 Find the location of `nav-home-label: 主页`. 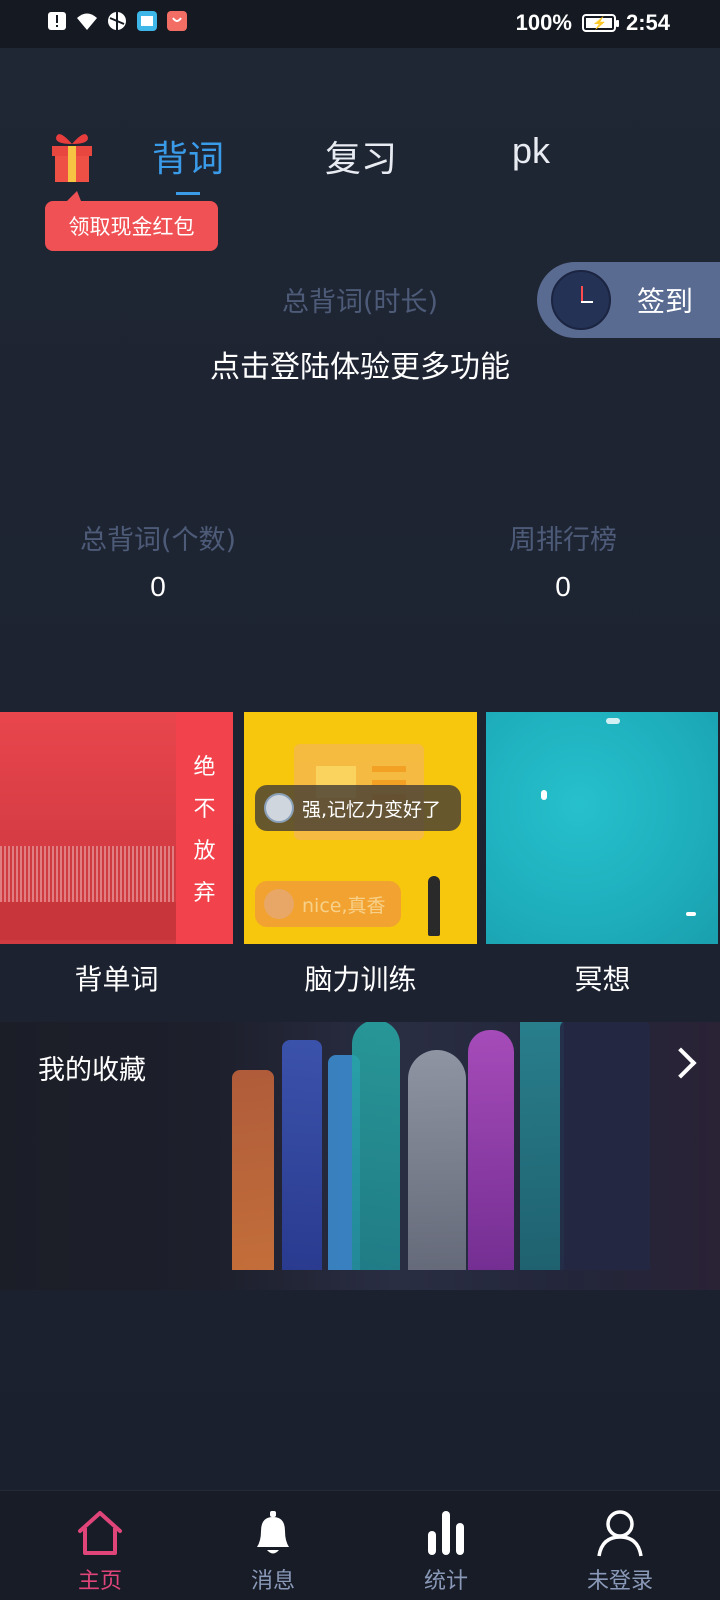

nav-home-label: 主页 is located at coordinates (99, 1581).